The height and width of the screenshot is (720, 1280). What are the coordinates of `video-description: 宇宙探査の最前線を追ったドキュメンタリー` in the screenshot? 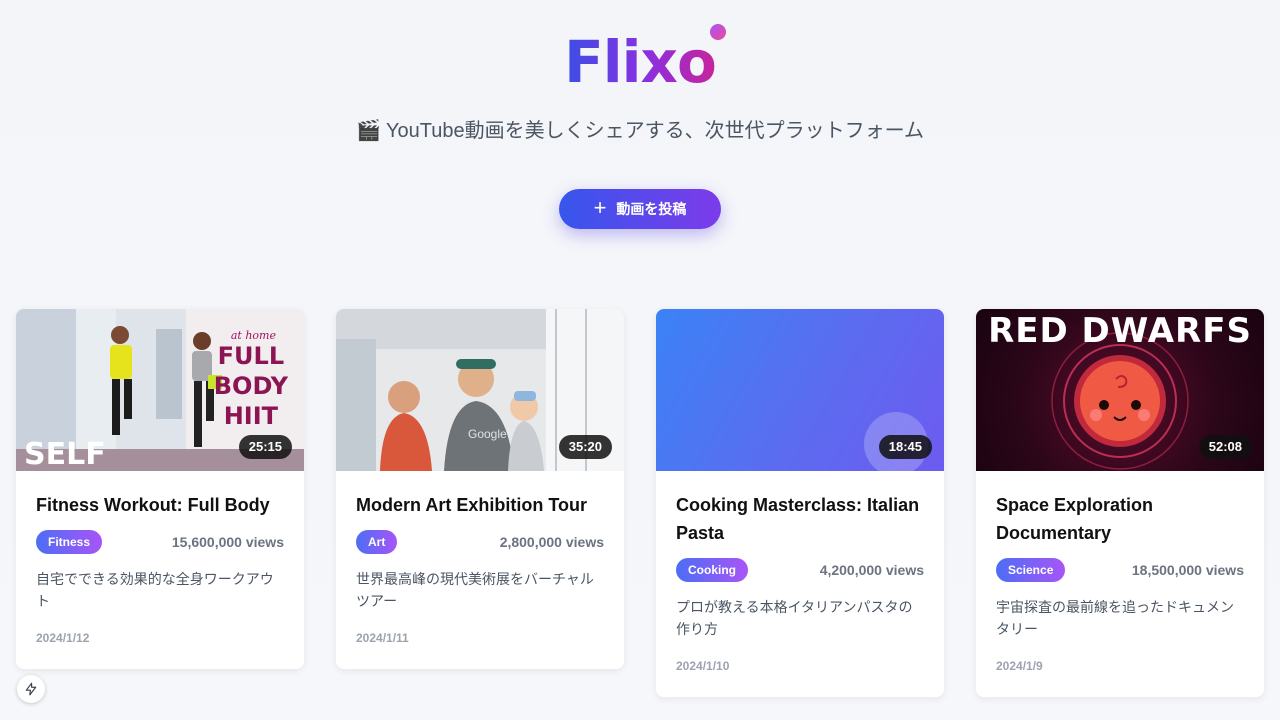 It's located at (1115, 618).